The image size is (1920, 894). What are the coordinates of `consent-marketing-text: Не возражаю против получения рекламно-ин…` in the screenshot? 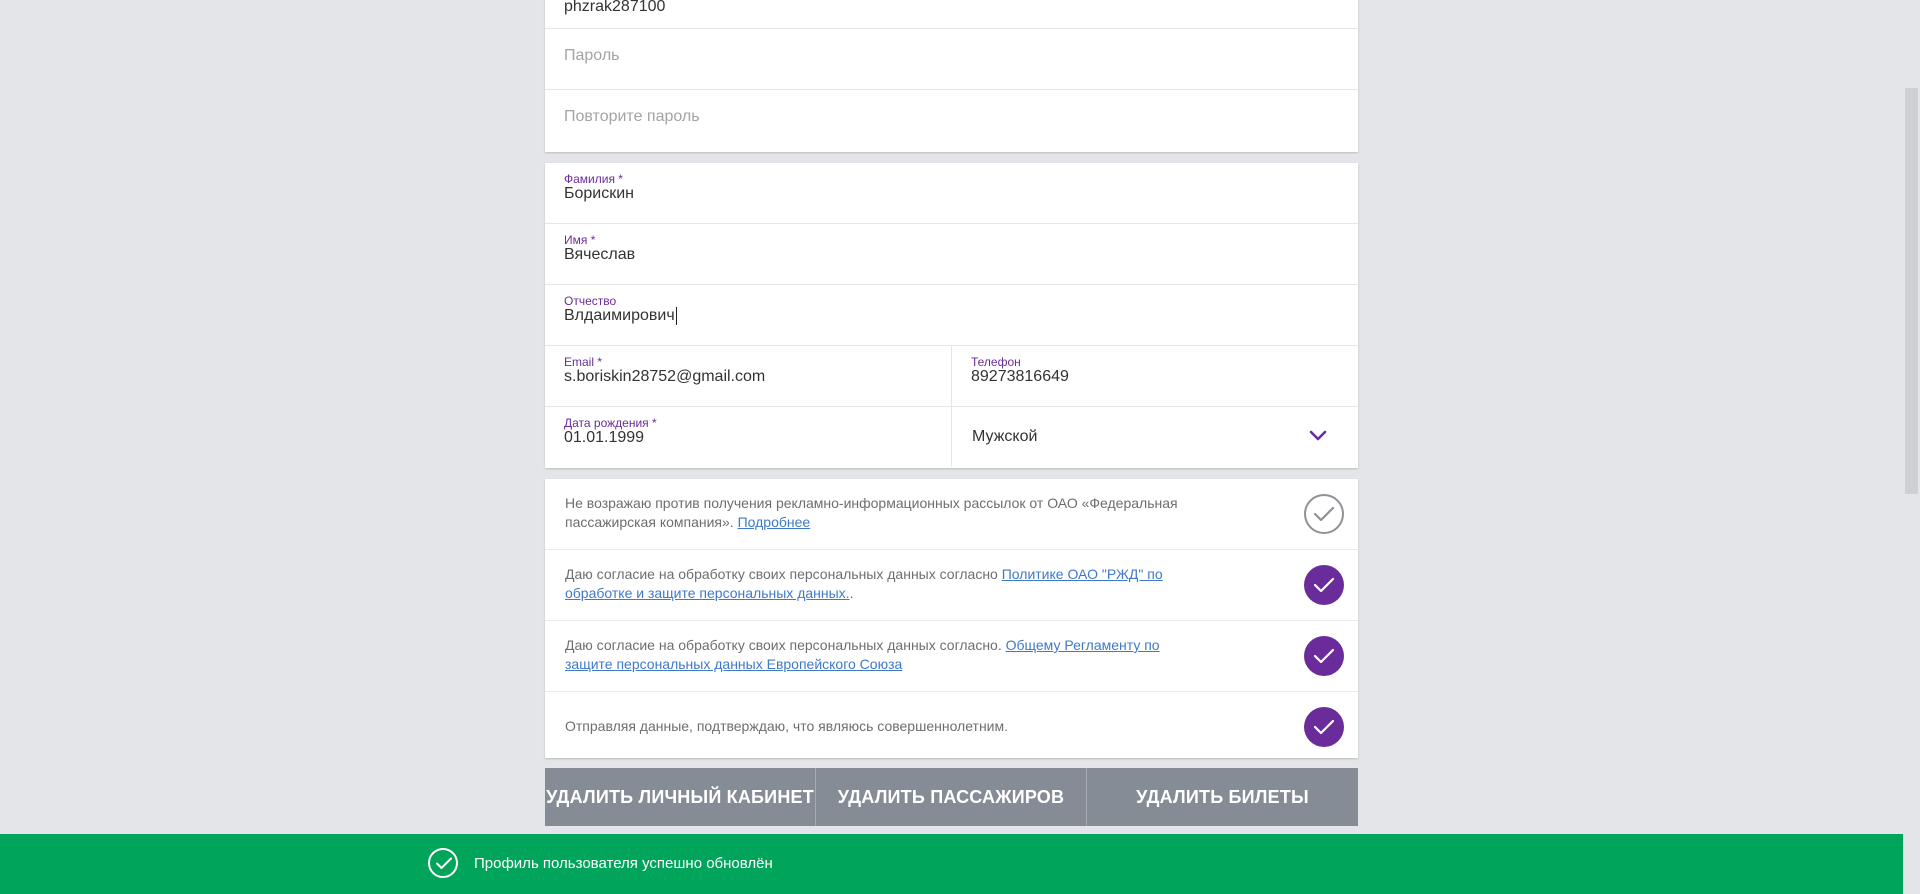 It's located at (871, 512).